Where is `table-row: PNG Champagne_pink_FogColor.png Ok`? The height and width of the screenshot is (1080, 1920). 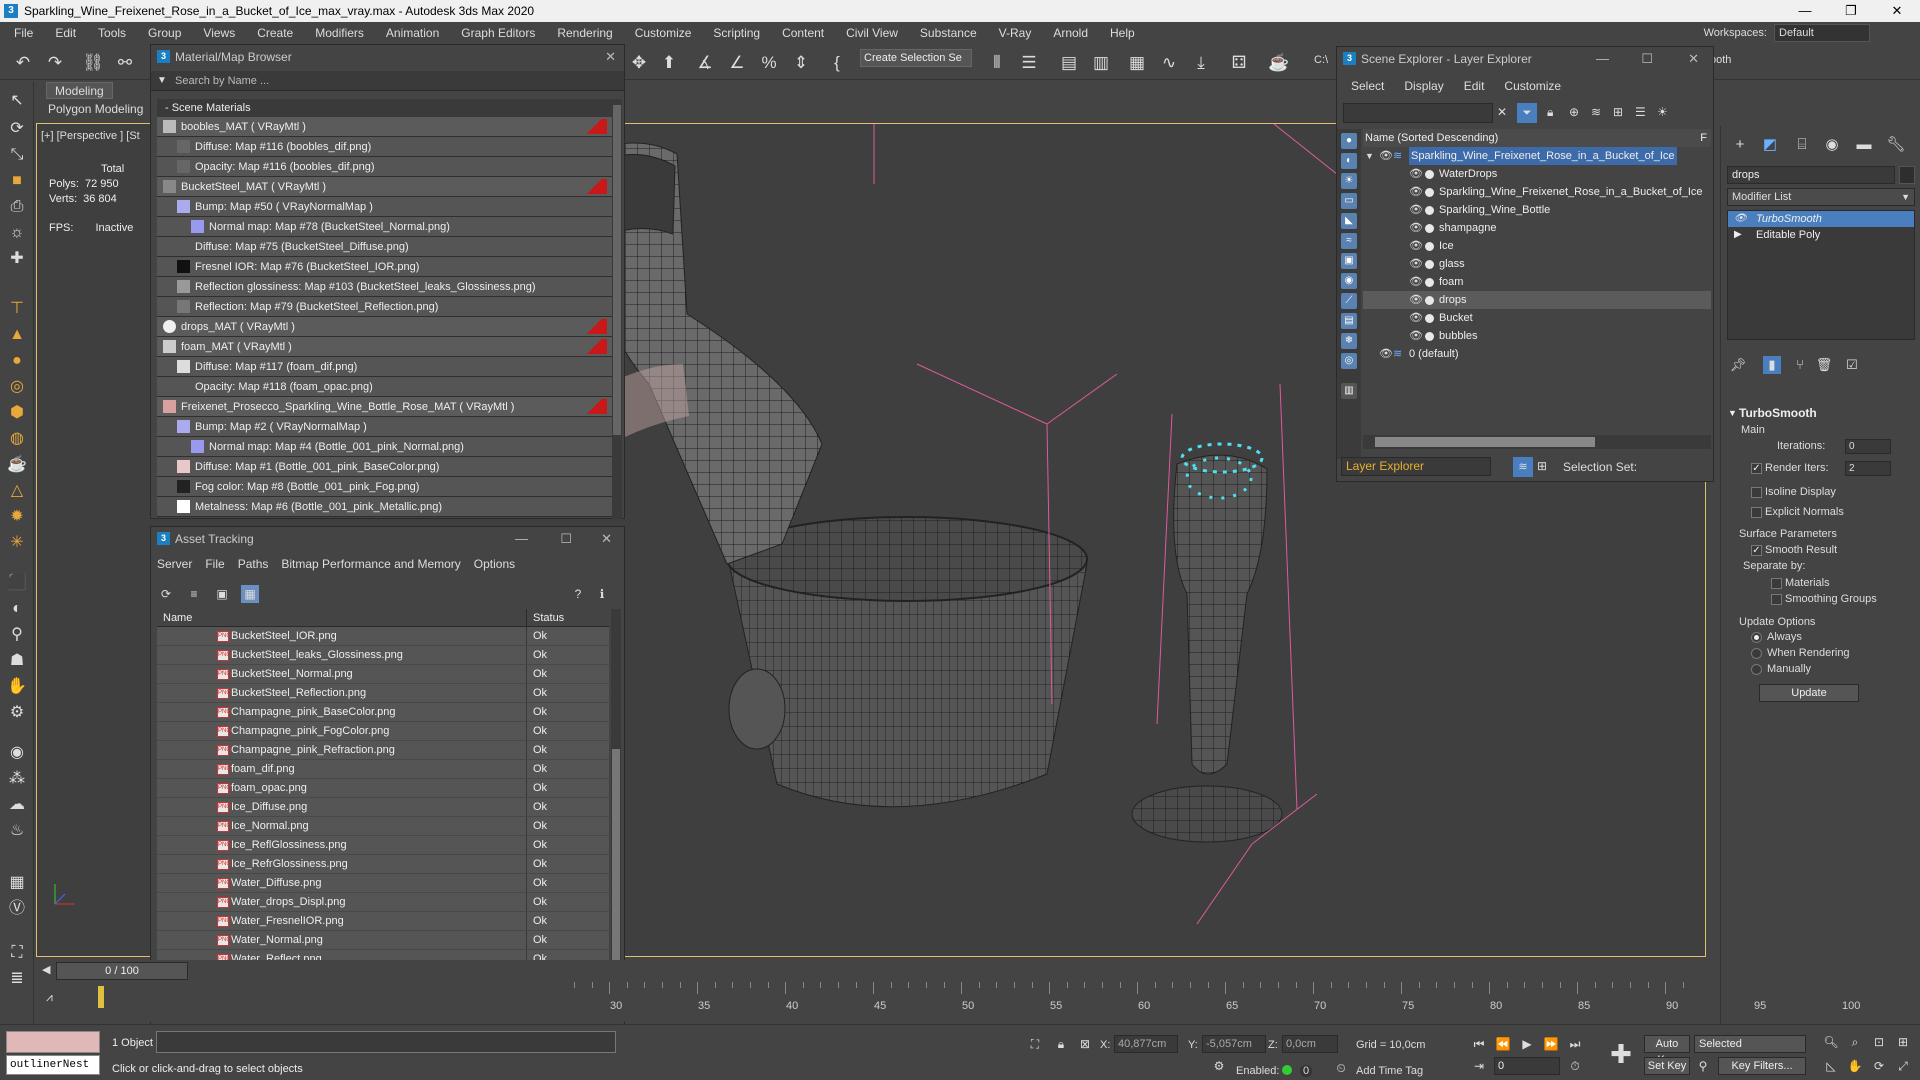
table-row: PNG Champagne_pink_FogColor.png Ok is located at coordinates (383, 731).